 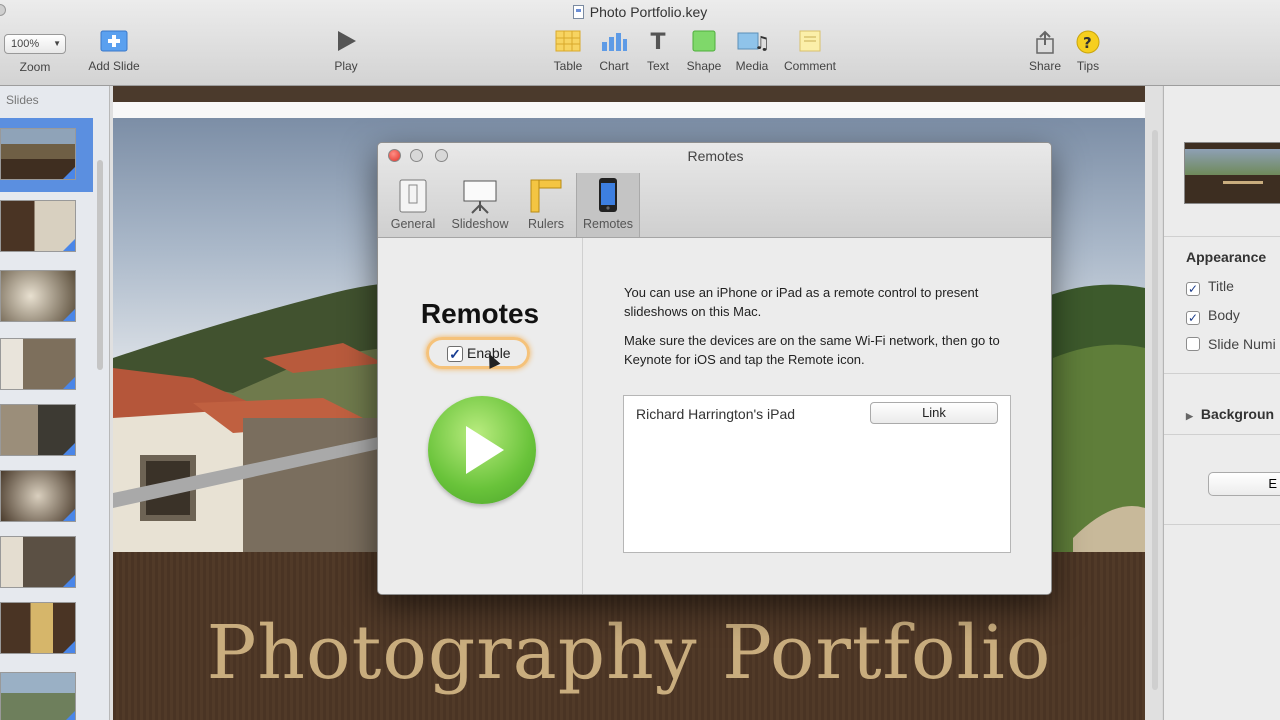 What do you see at coordinates (1230, 414) in the screenshot?
I see `background-disclosure: ▶ Backgroun` at bounding box center [1230, 414].